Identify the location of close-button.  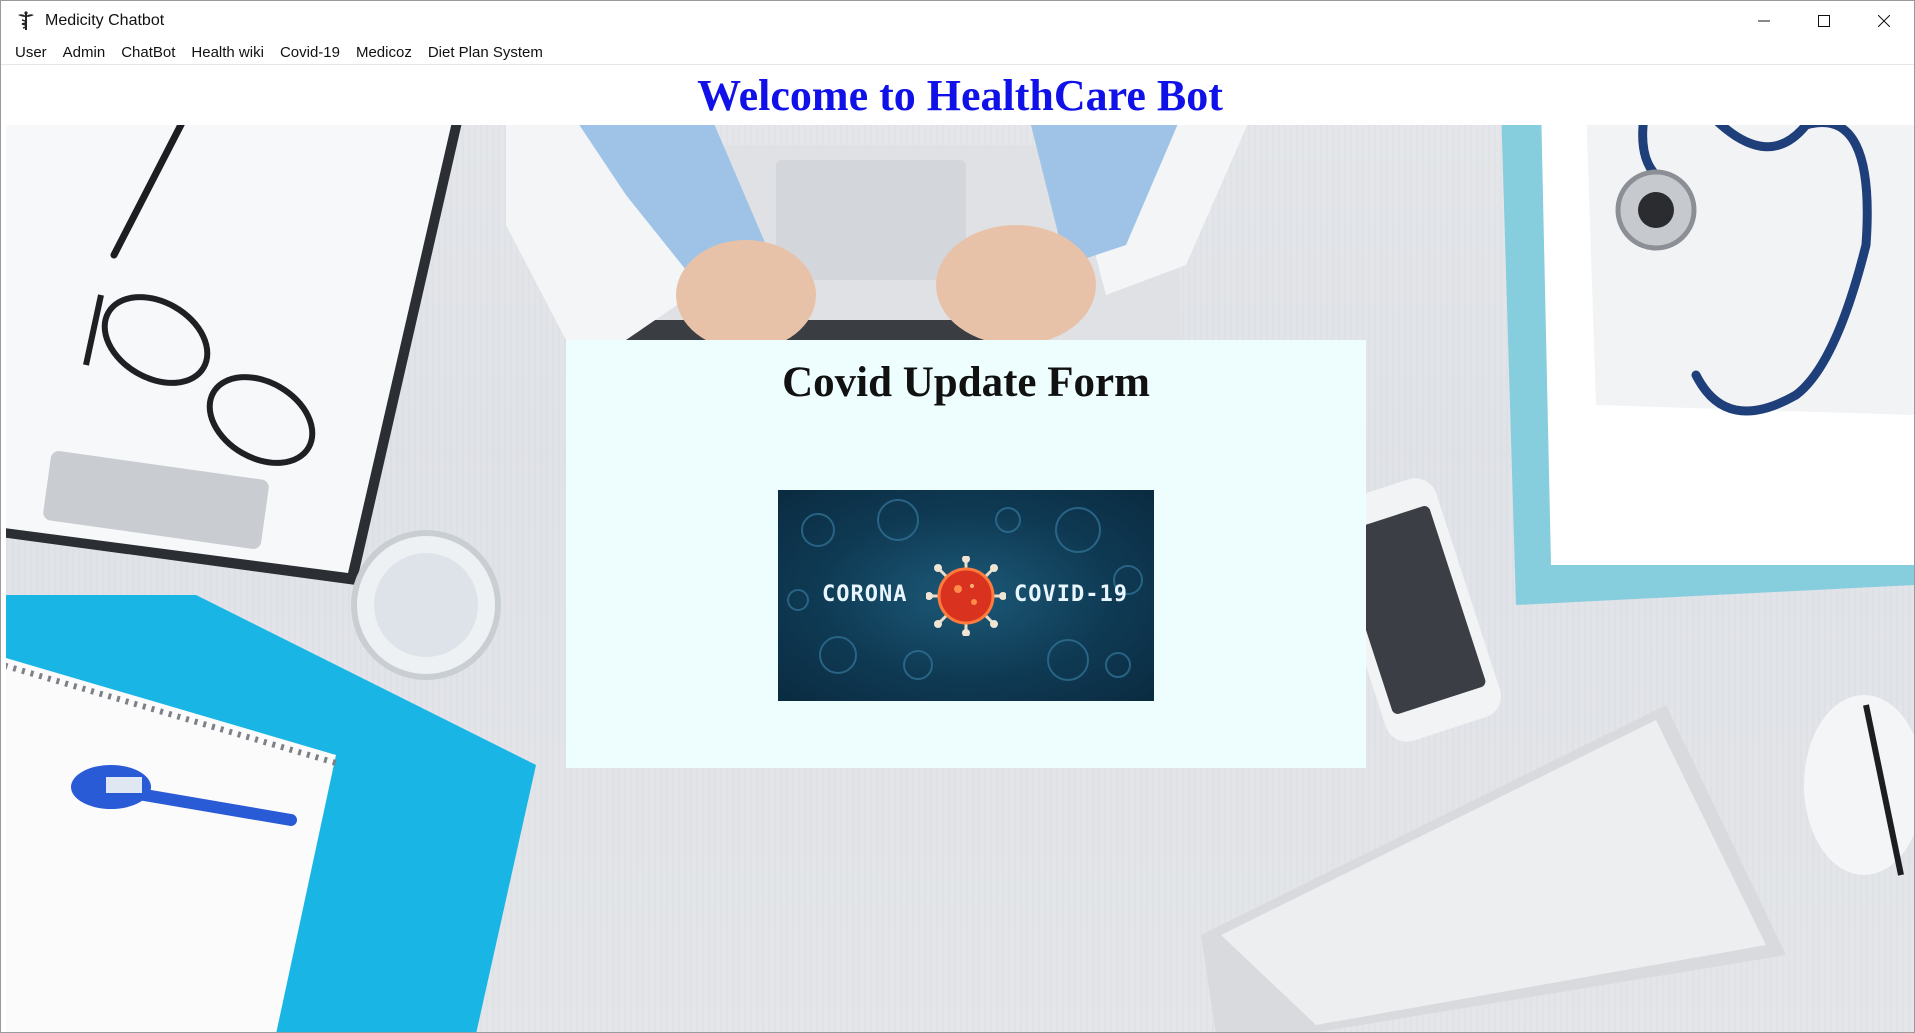
(1884, 20).